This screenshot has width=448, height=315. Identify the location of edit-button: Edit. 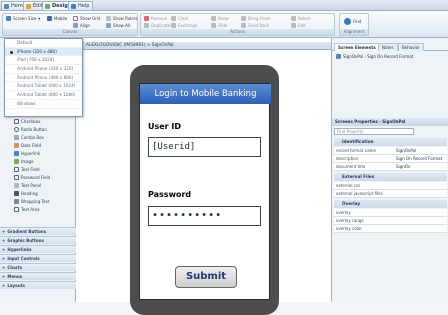
(298, 25).